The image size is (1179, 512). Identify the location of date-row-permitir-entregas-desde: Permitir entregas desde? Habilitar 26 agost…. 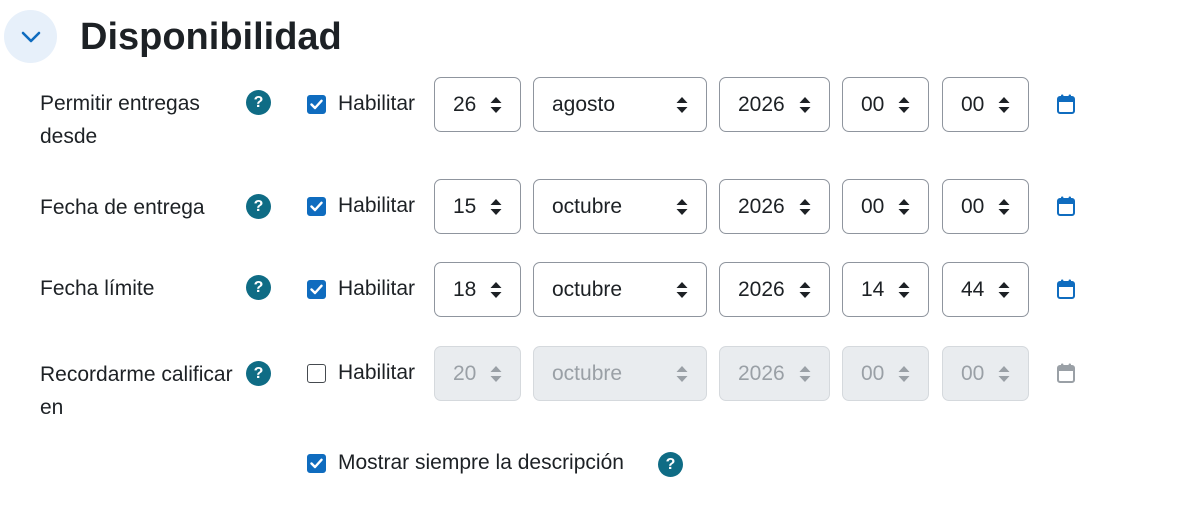
(589, 113).